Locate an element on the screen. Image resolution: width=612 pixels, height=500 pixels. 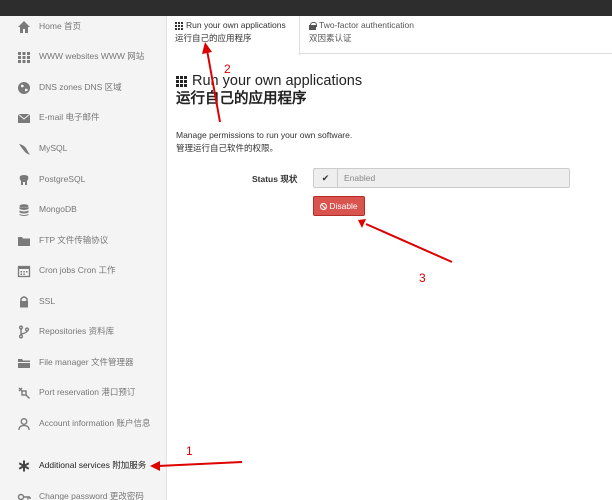
tab-label: Two-factor authentication is located at coordinates (366, 25).